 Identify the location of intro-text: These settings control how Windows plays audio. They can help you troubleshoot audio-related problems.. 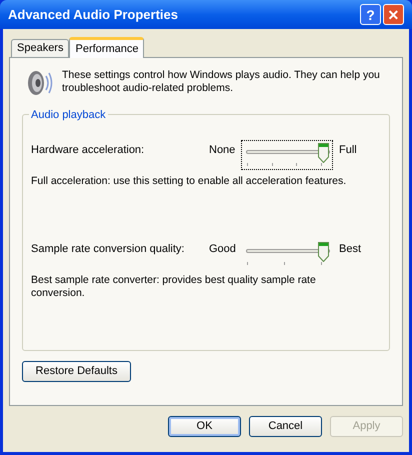
(221, 81).